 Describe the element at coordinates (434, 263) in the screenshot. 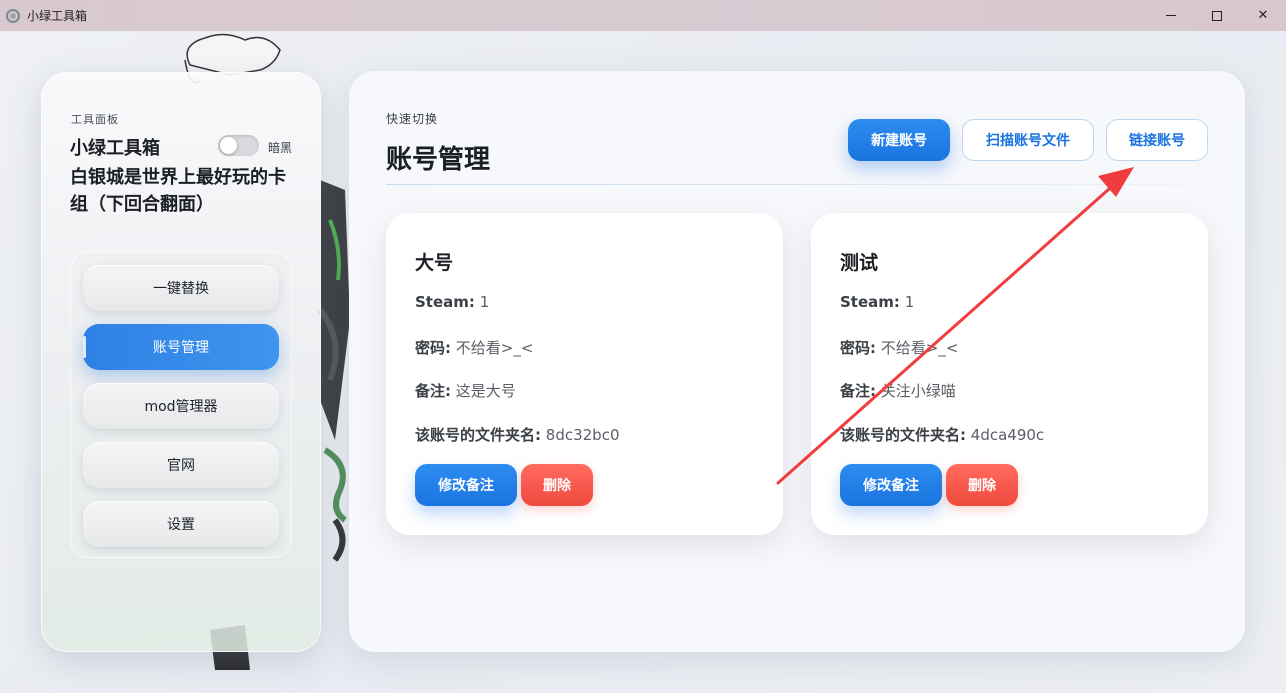

I see `account-name: 大号` at that location.